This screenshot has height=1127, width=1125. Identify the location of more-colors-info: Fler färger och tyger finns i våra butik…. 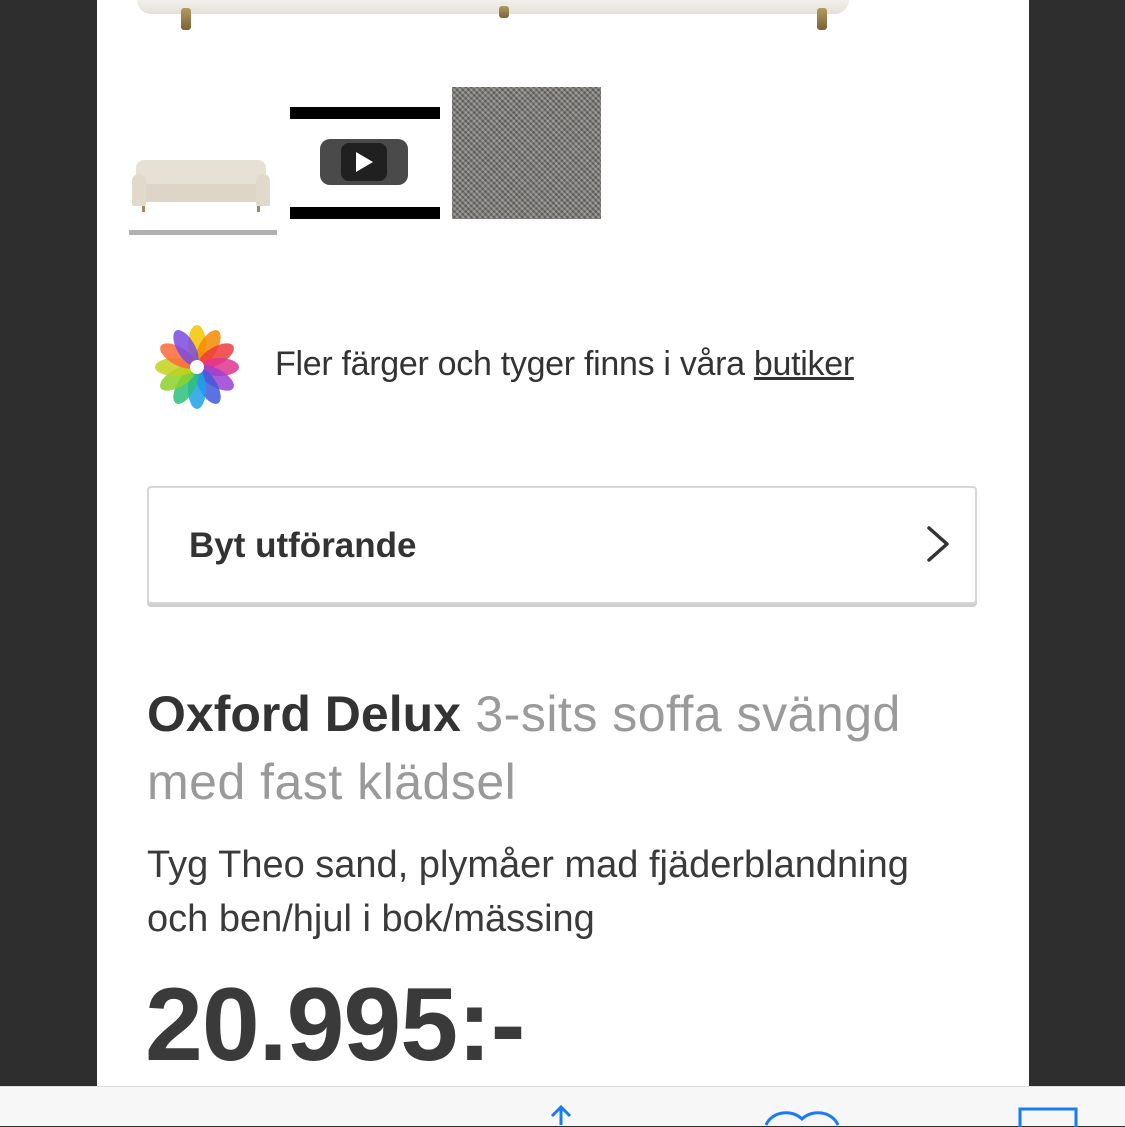
(565, 367).